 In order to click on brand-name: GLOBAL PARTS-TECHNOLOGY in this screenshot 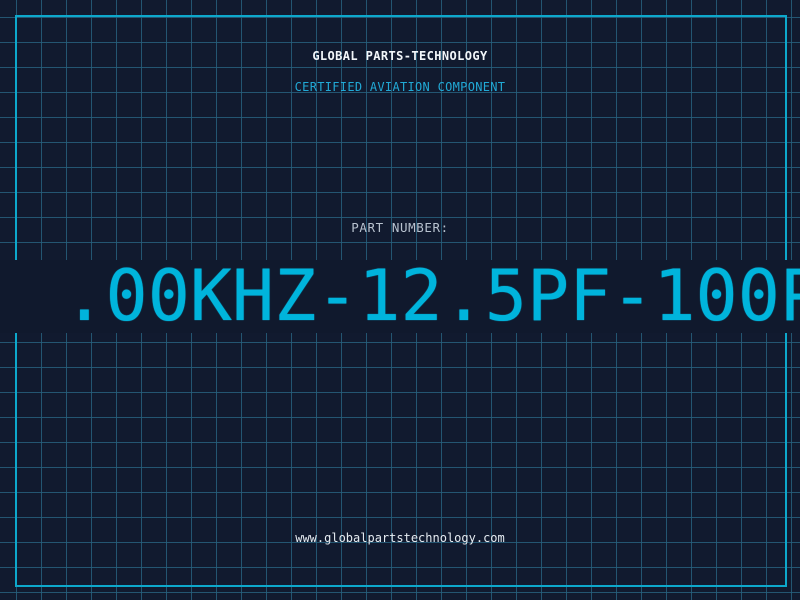, I will do `click(400, 56)`.